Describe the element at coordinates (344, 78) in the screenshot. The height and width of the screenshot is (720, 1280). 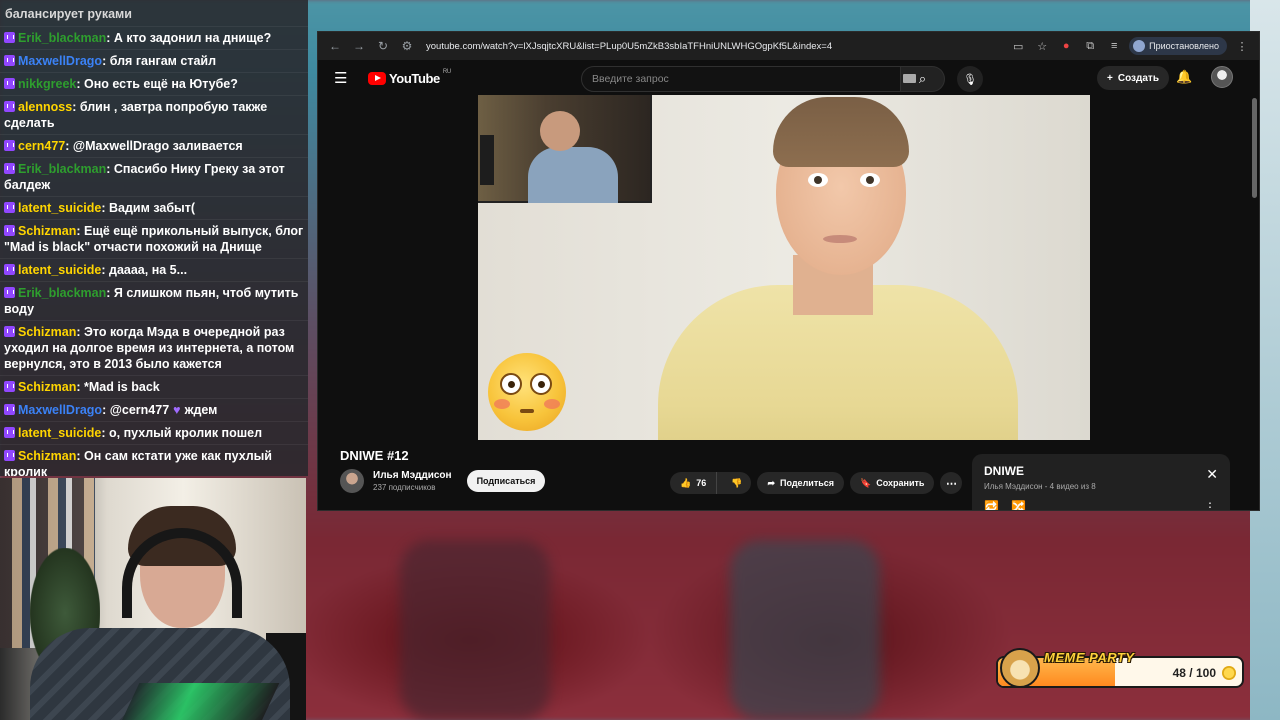
I see `hamburger-menu-icon: ☰` at that location.